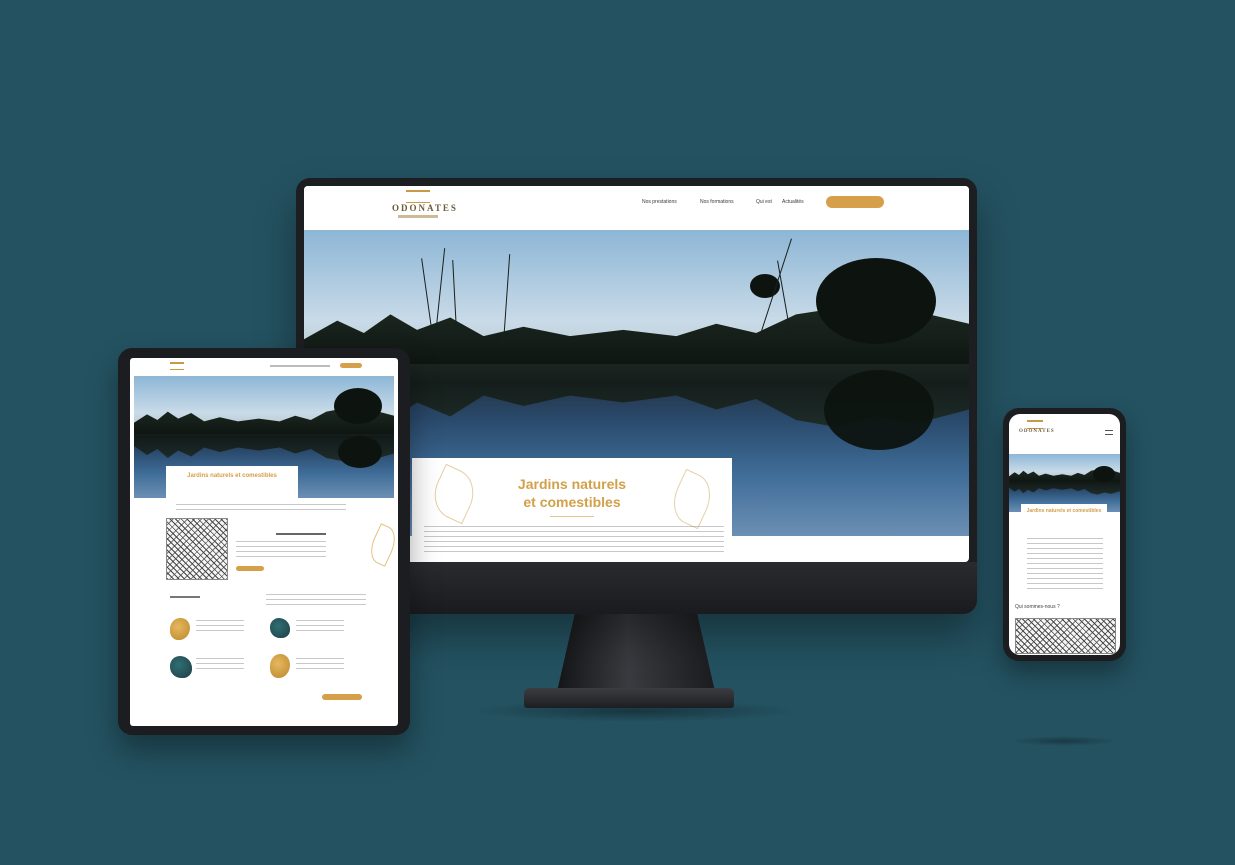  I want to click on hero-title-line2: et comestibles, so click(572, 502).